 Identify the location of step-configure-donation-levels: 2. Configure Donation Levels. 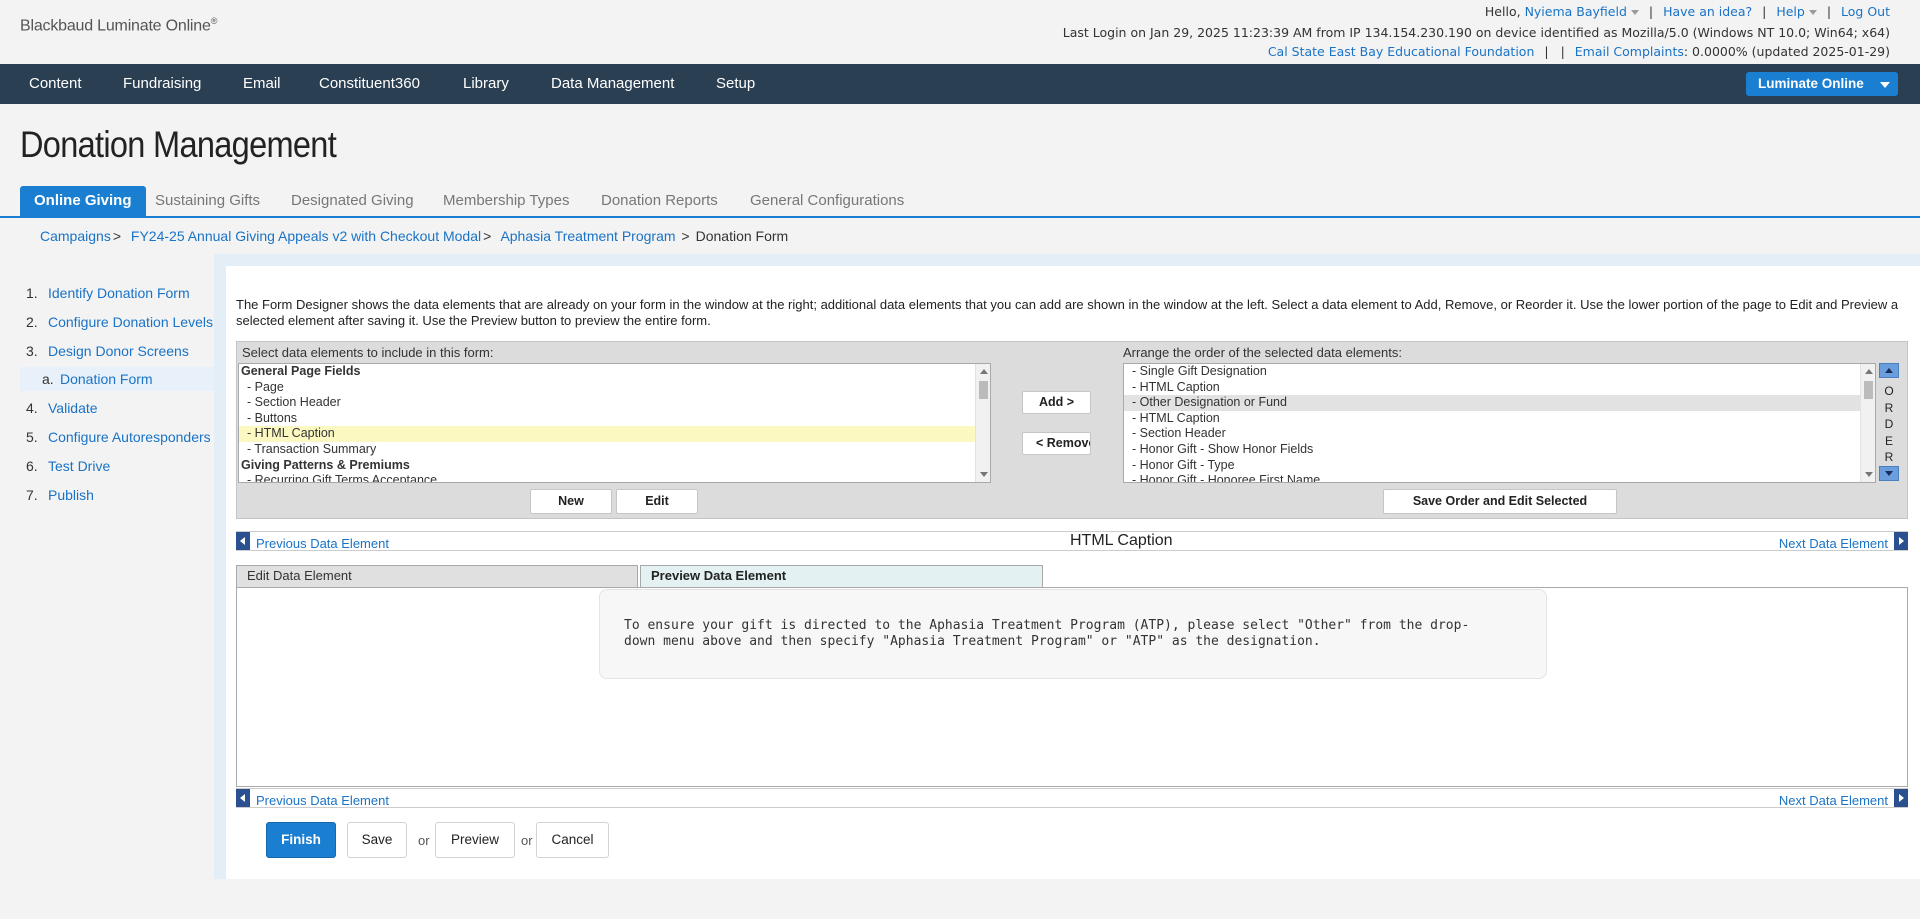
(117, 323).